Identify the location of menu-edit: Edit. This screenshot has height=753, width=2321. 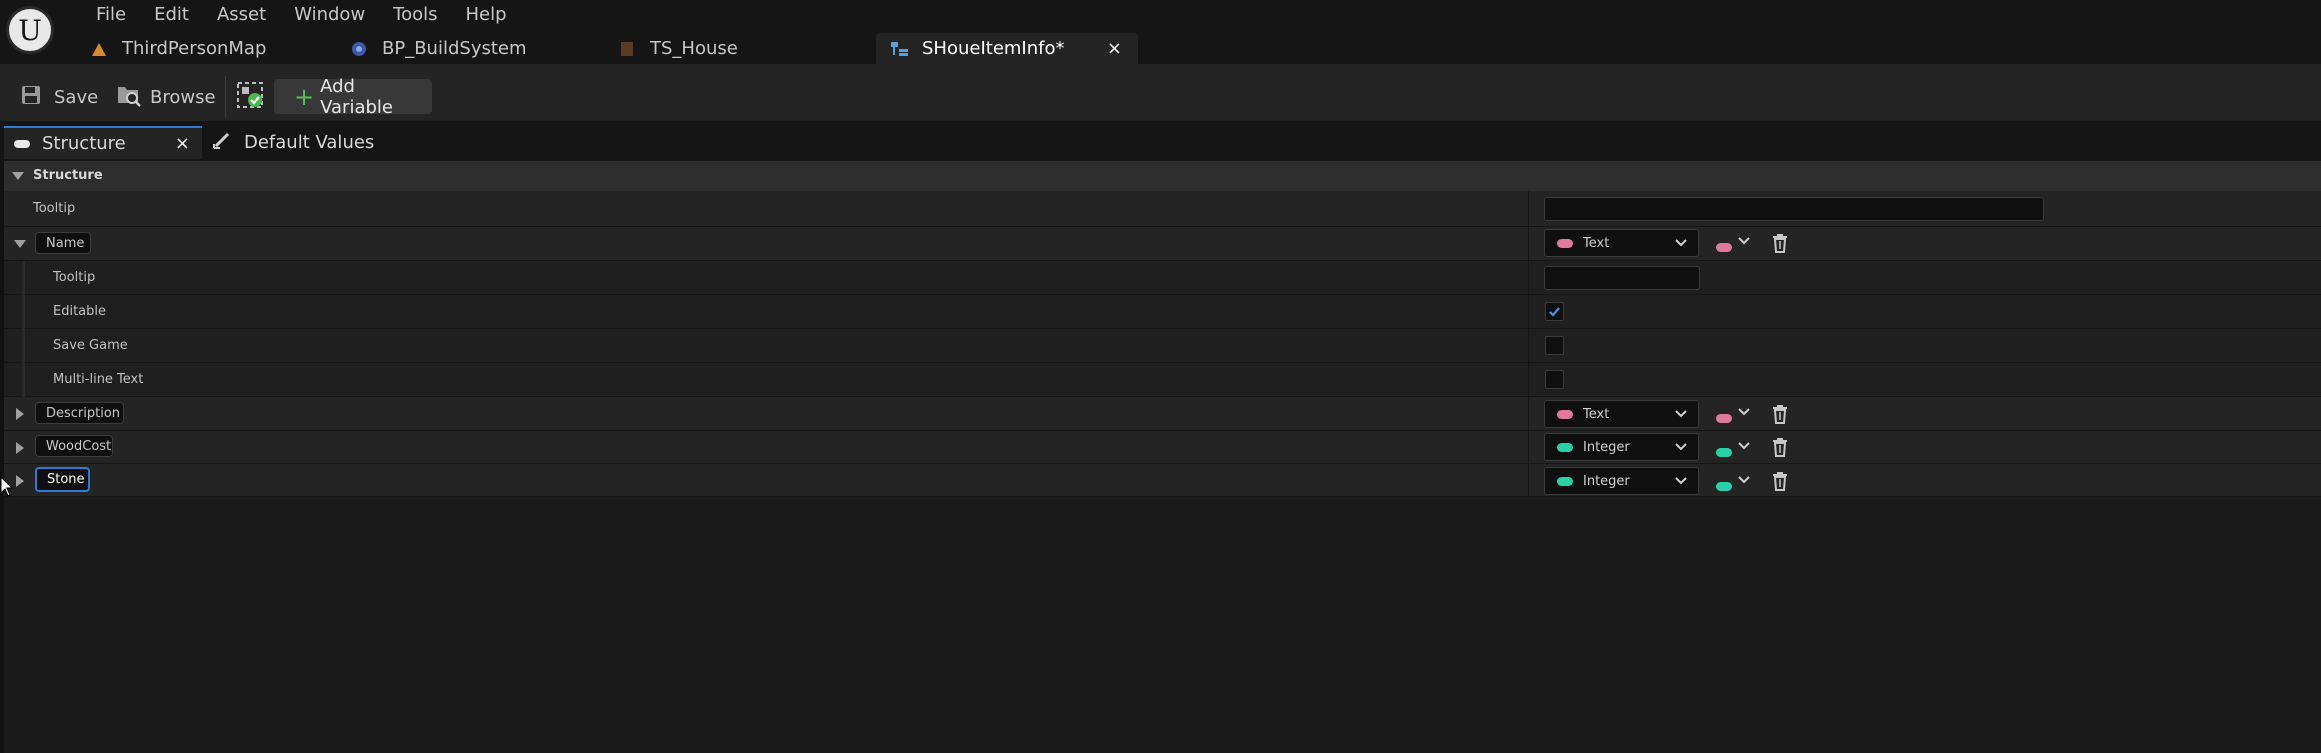
(171, 15).